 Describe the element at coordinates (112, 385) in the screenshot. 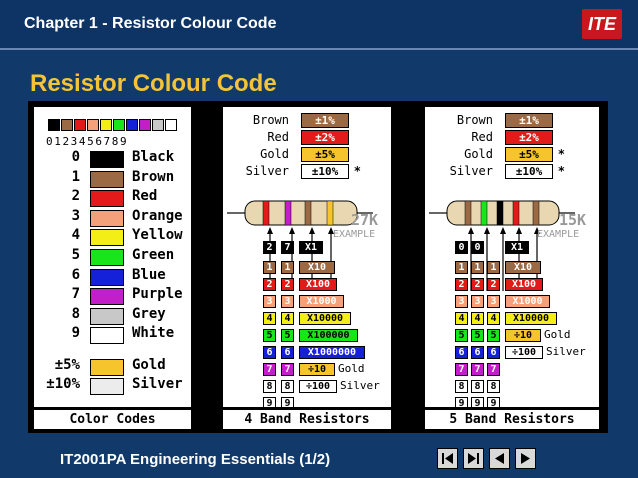

I see `tolerance-row: ±10% Silver` at that location.